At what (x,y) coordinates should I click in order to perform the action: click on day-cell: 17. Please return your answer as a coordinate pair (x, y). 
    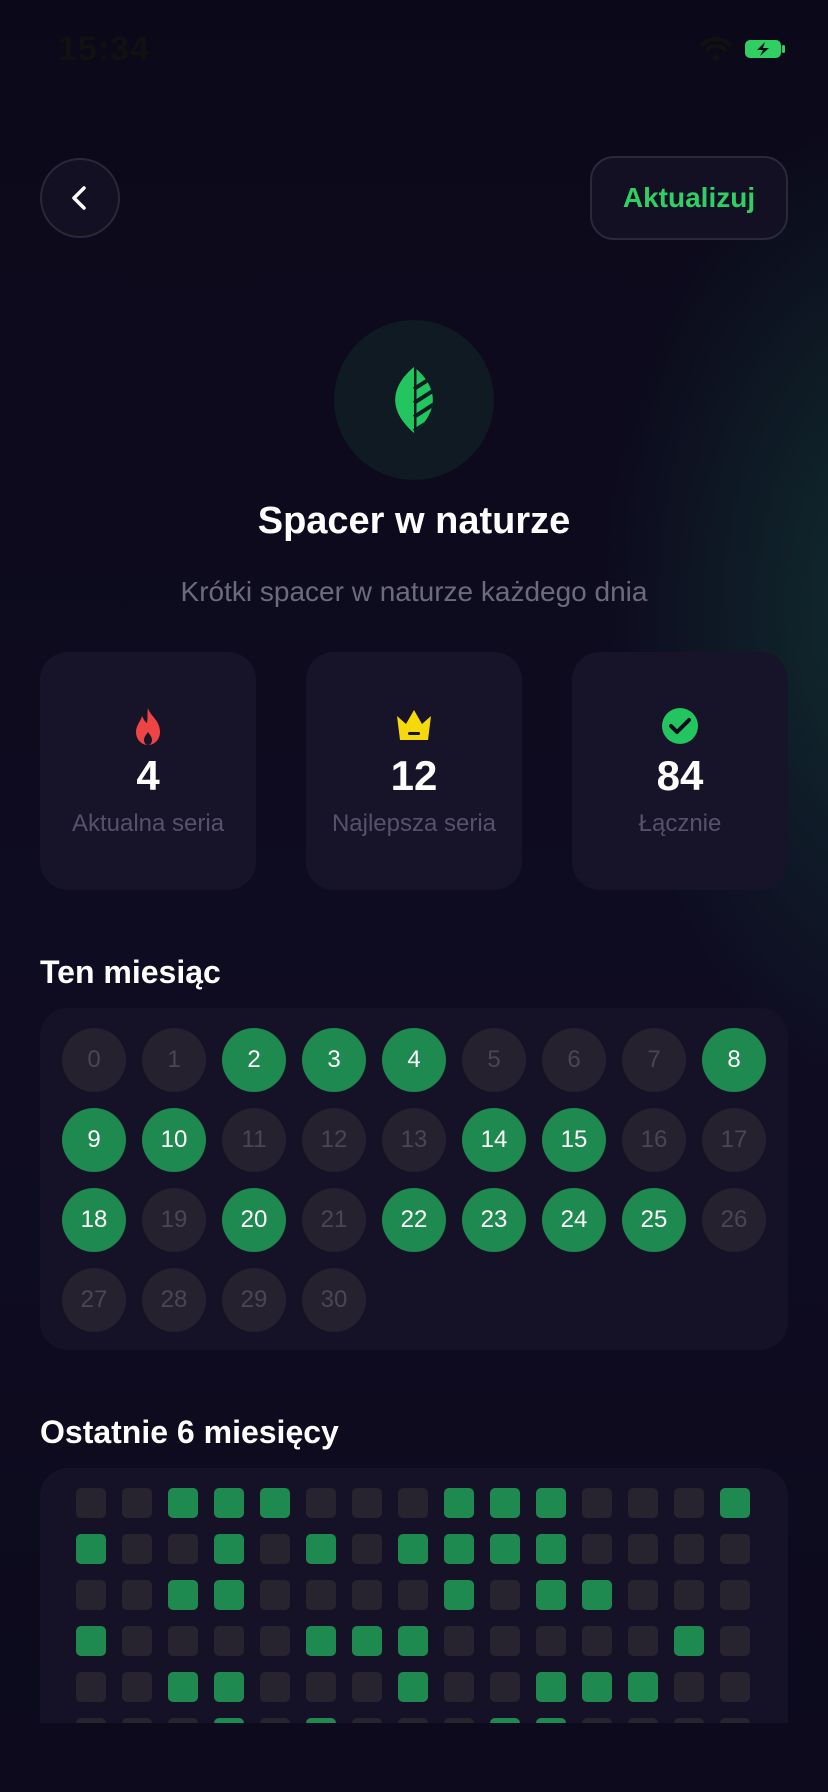
    Looking at the image, I should click on (734, 1140).